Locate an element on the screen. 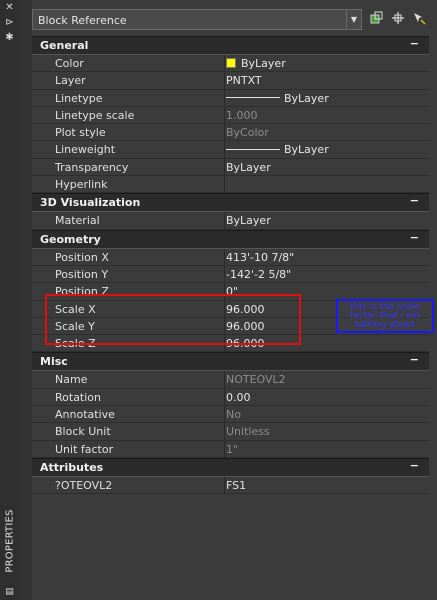 Image resolution: width=437 pixels, height=600 pixels. section-title: Misc is located at coordinates (54, 362).